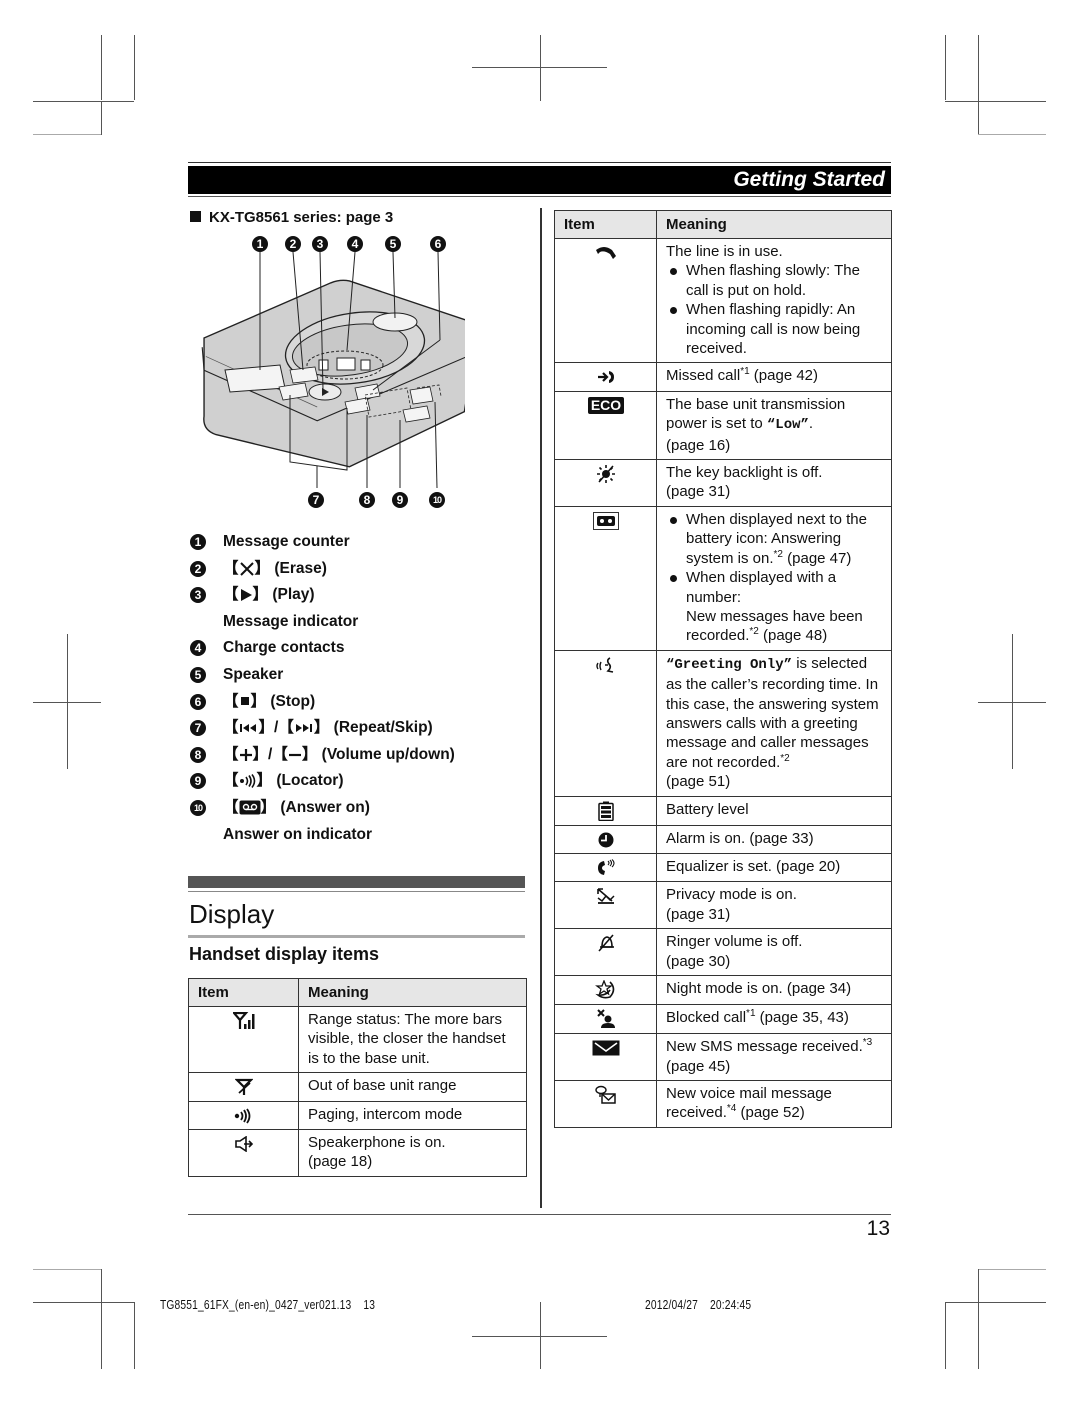  Describe the element at coordinates (606, 989) in the screenshot. I see `night-mode-icon` at that location.